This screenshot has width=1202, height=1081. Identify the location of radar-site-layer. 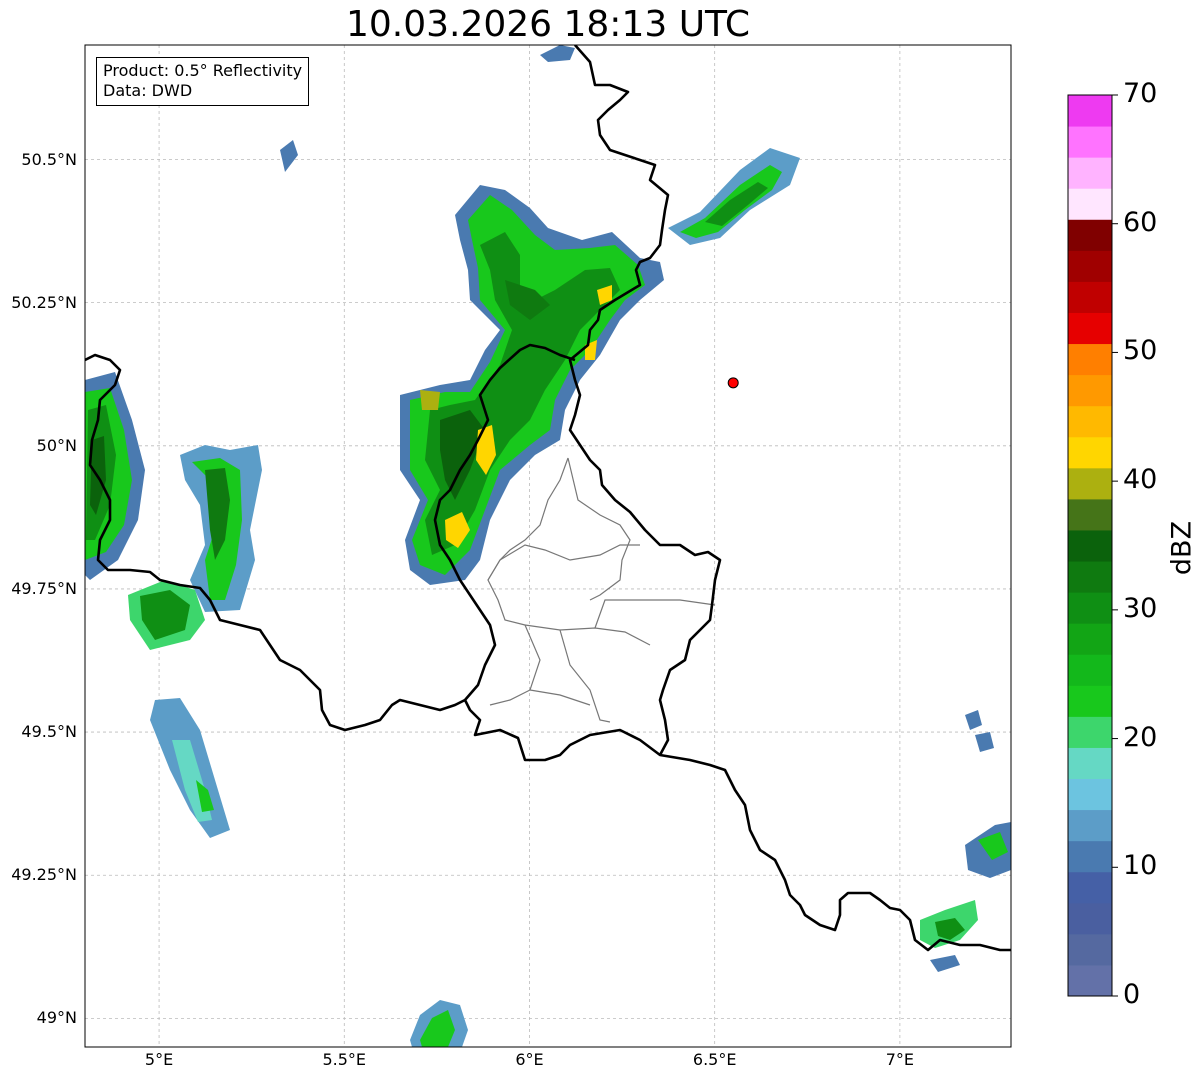
(733, 383).